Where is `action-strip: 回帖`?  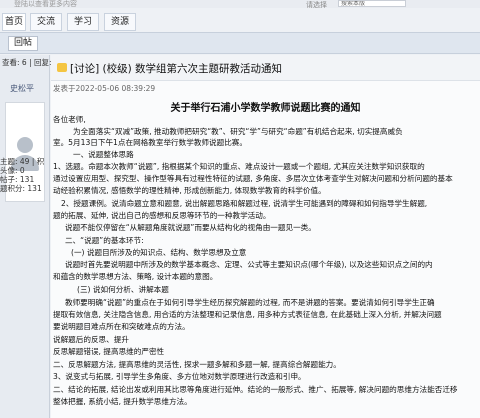
action-strip: 回帖 is located at coordinates (240, 43).